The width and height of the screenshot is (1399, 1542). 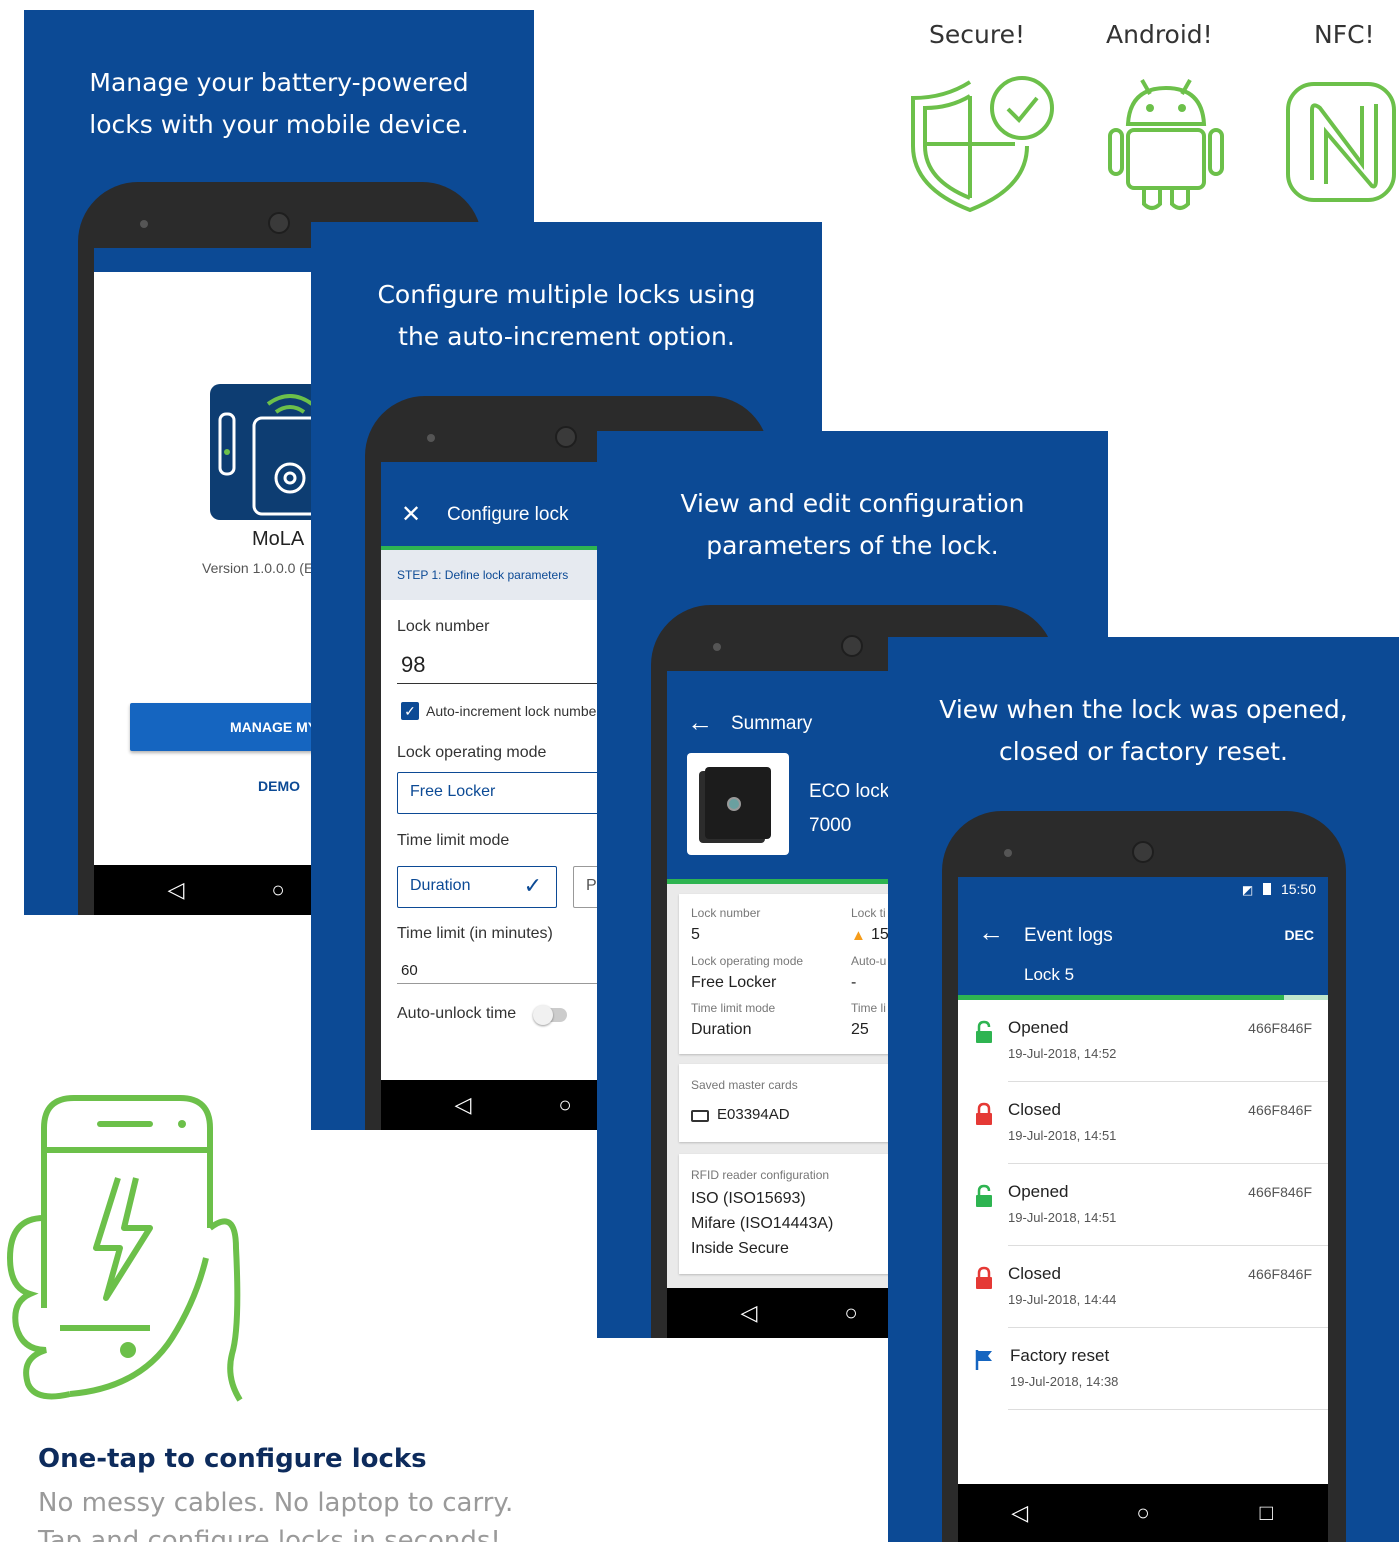 What do you see at coordinates (411, 514) in the screenshot?
I see `close-icon: ✕` at bounding box center [411, 514].